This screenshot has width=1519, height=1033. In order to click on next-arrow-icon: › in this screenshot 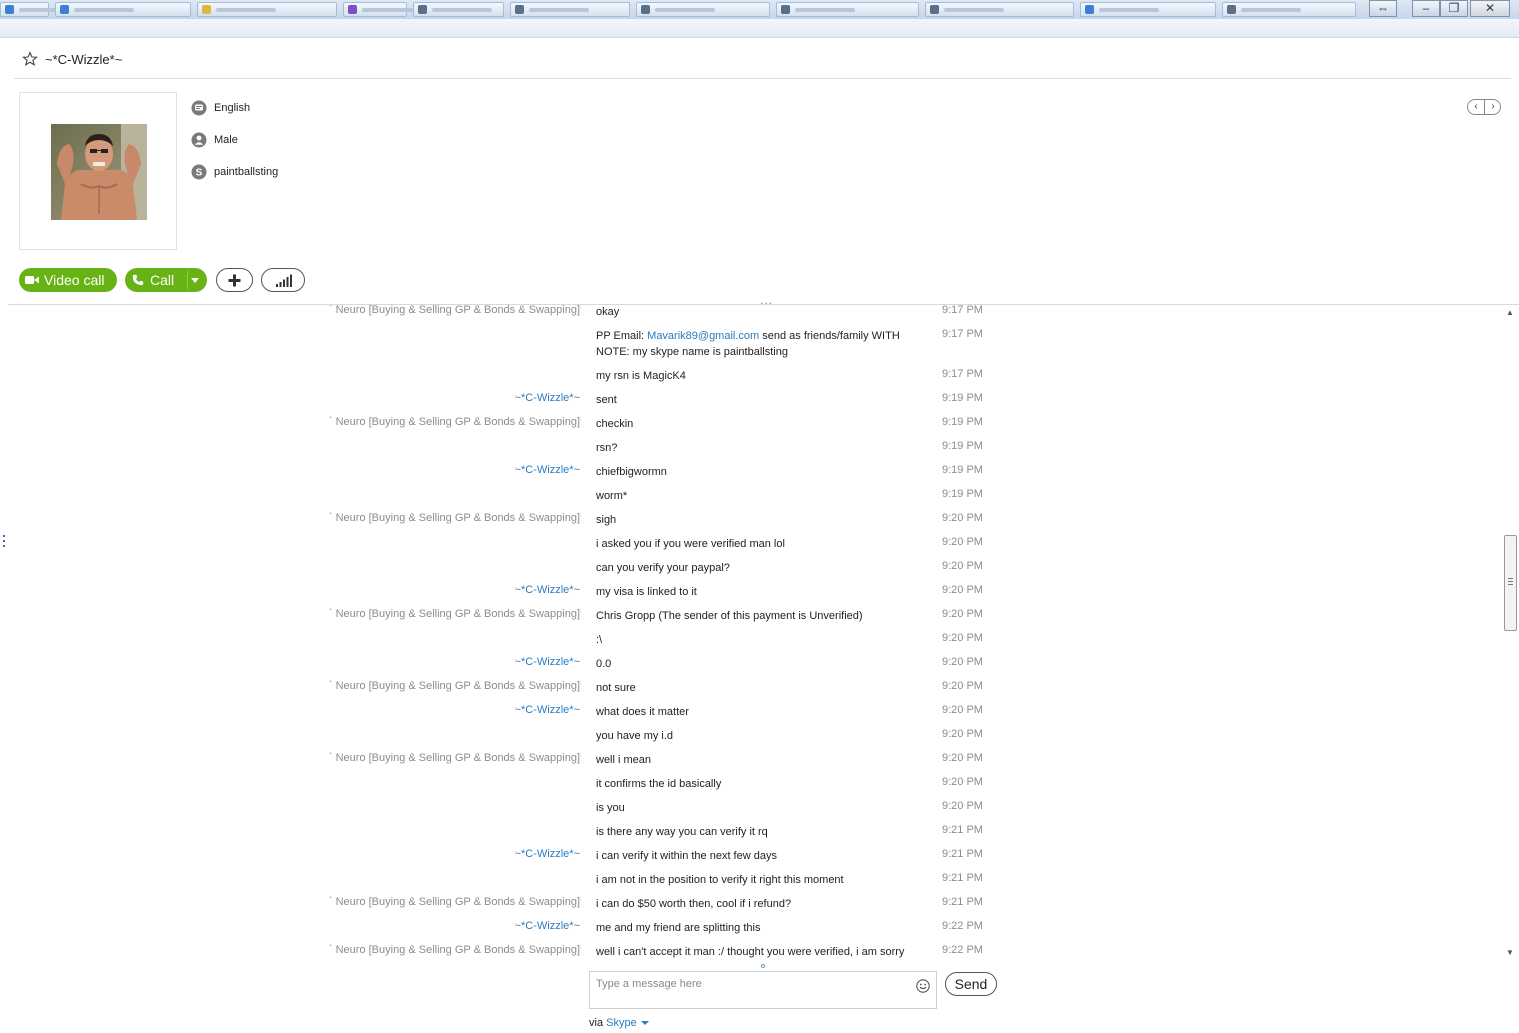, I will do `click(1493, 107)`.